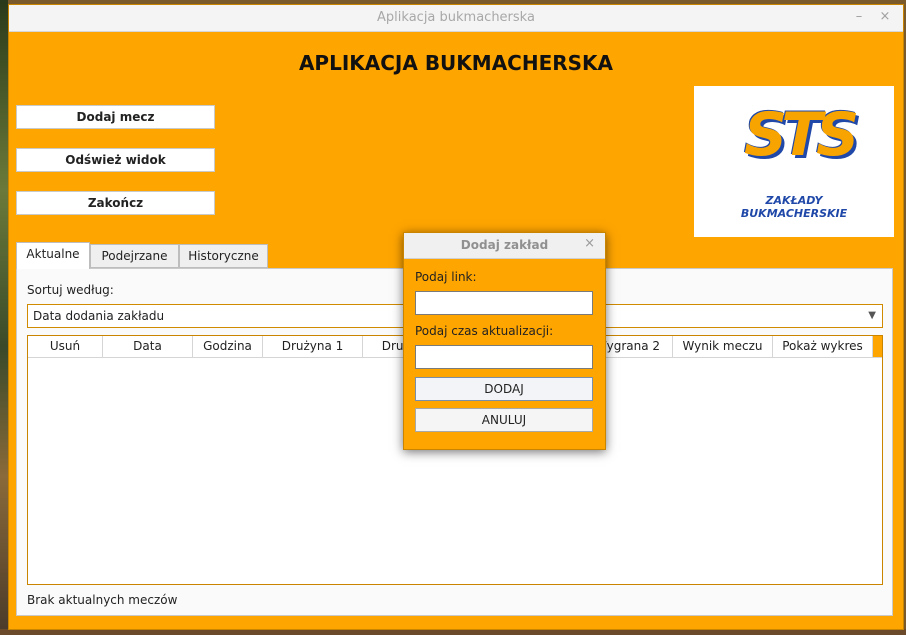  I want to click on dialog-titlebar: Dodaj zakład ×, so click(504, 246).